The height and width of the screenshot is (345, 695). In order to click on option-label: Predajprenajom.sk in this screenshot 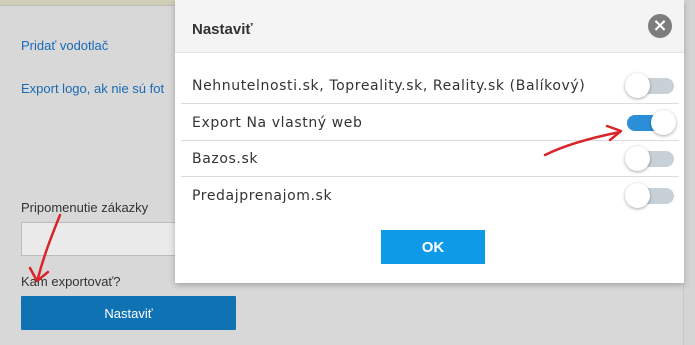, I will do `click(262, 196)`.